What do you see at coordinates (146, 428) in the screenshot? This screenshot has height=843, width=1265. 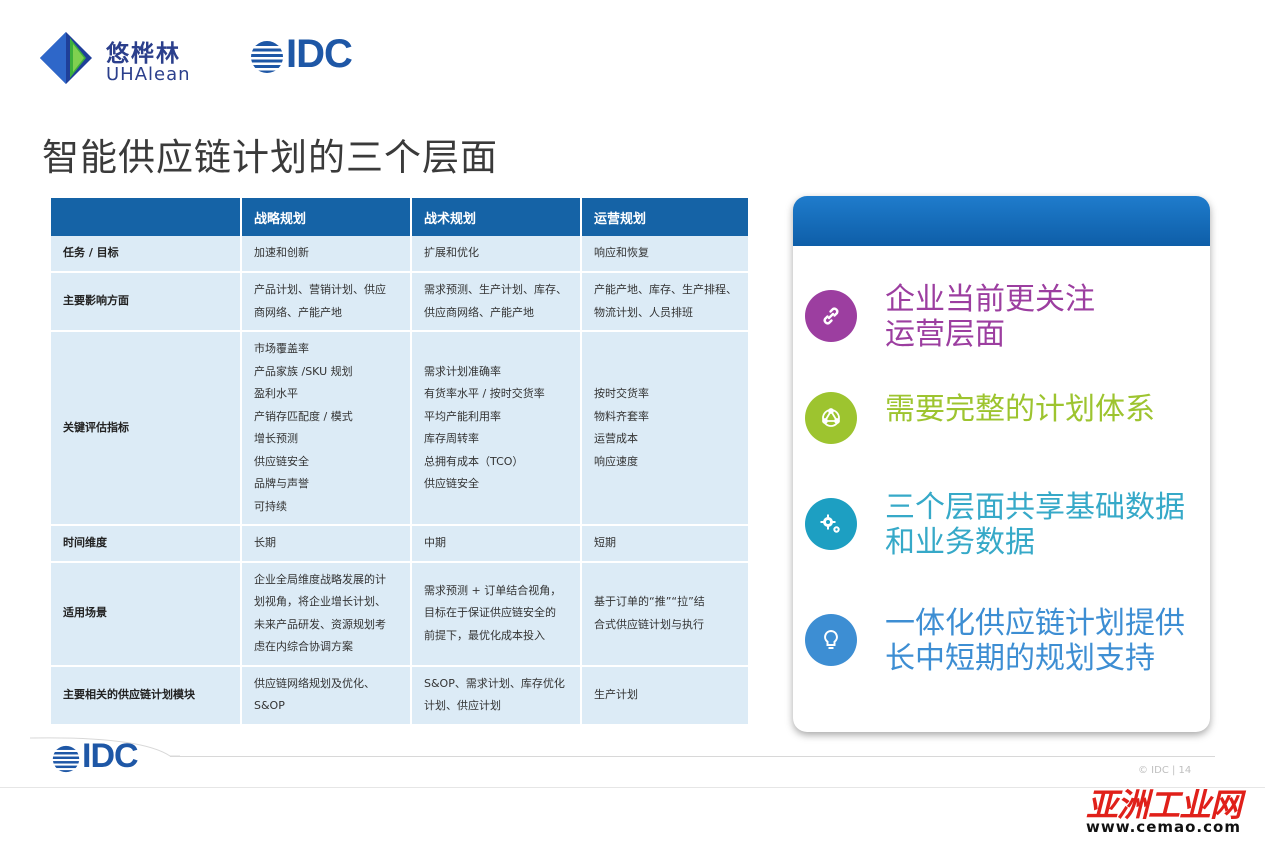 I see `row-label: 关键评估指标` at bounding box center [146, 428].